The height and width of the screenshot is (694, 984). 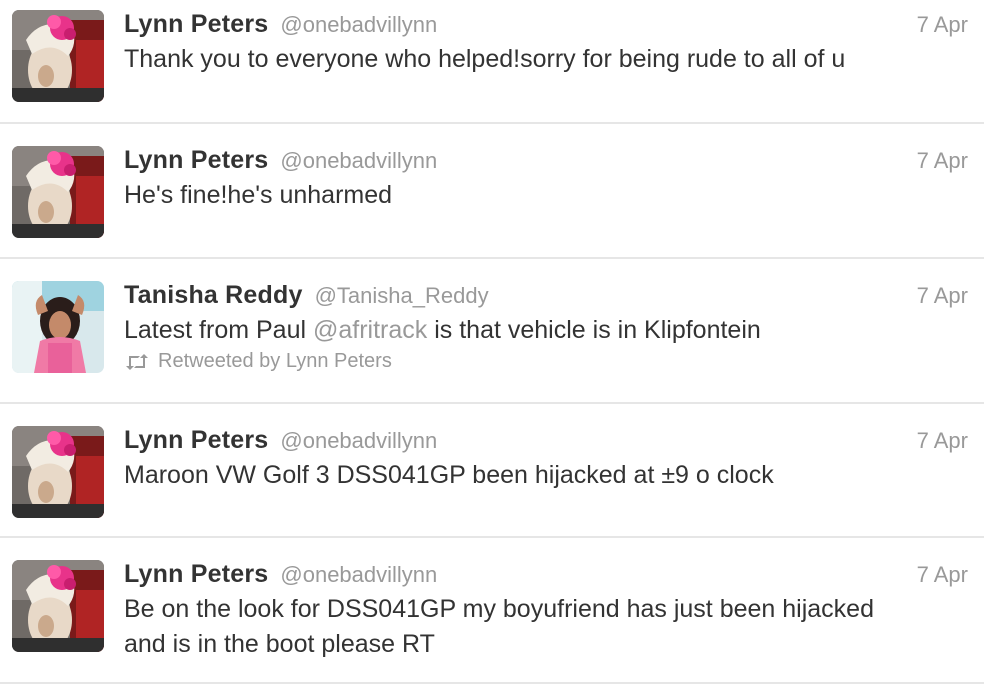 What do you see at coordinates (402, 295) in the screenshot?
I see `tweet-author-handle: @Tanisha_Reddy` at bounding box center [402, 295].